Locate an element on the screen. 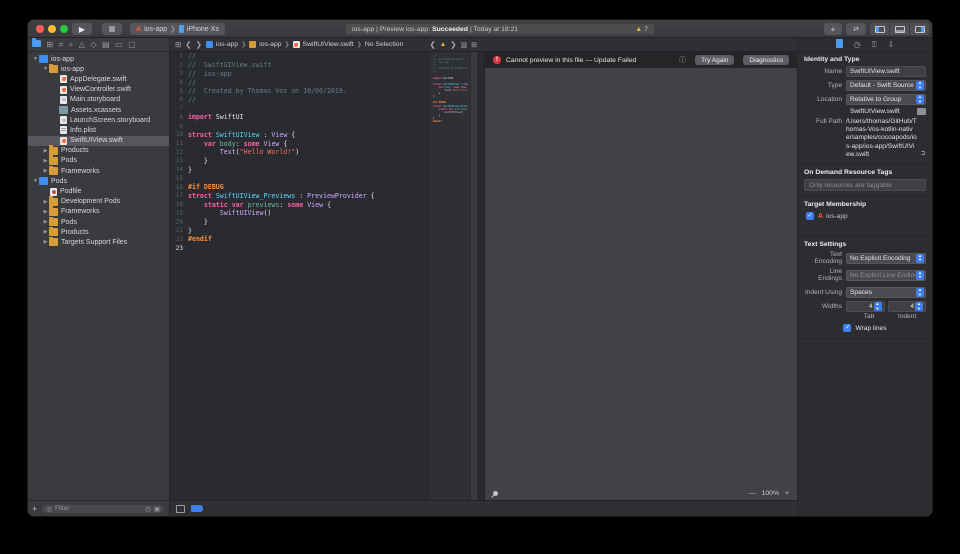  forward-button: ❯ is located at coordinates (199, 44).